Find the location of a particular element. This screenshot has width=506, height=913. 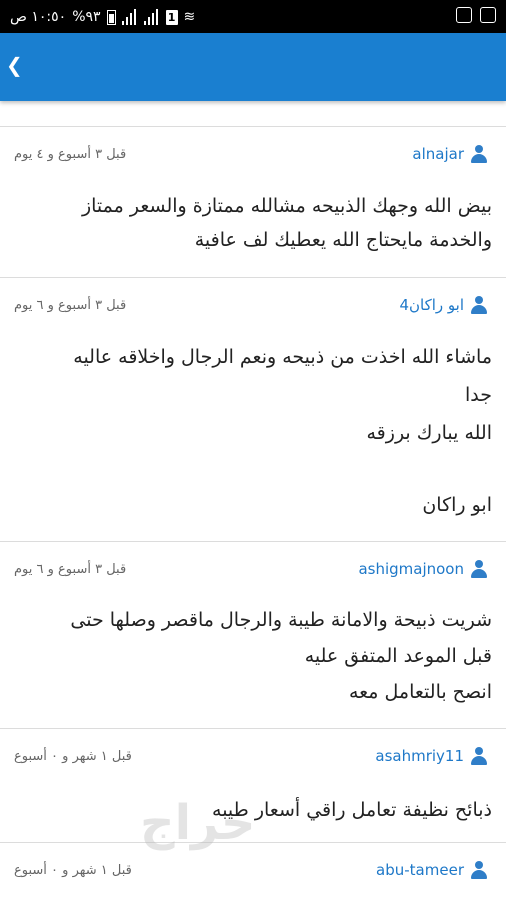

username-link: alnajar is located at coordinates (438, 154).